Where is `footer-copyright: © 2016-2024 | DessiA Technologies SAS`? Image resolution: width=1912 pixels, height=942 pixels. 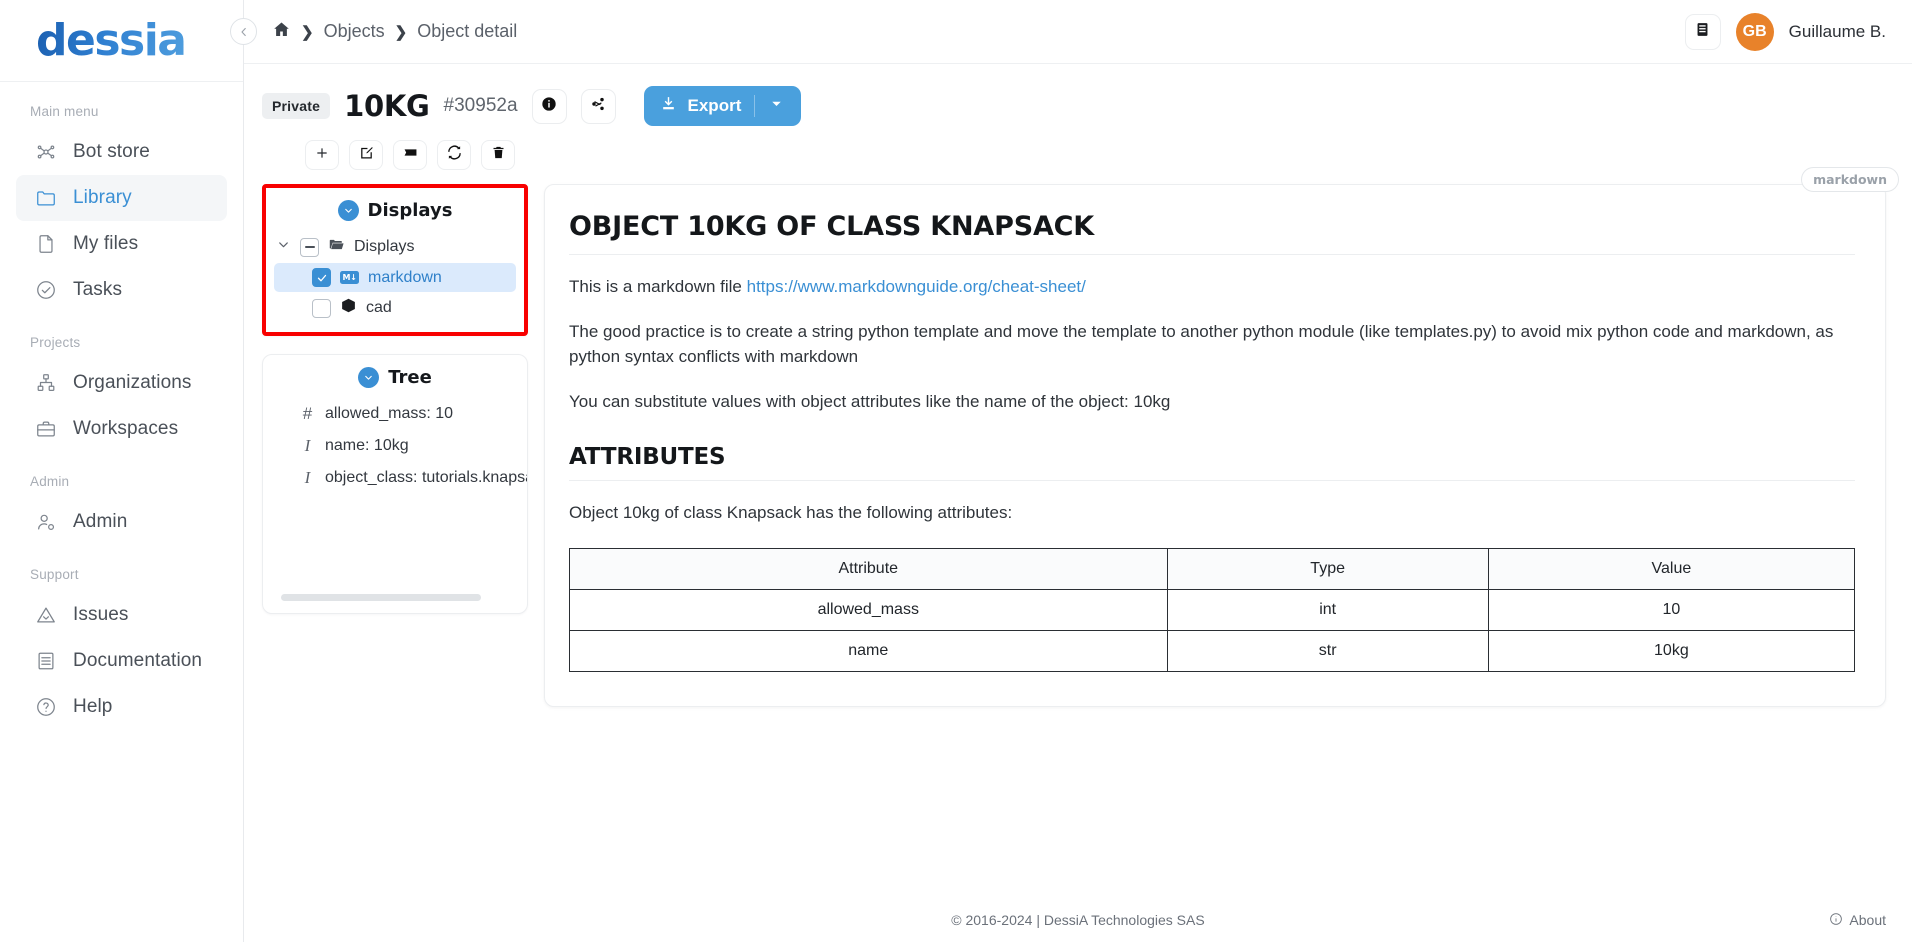 footer-copyright: © 2016-2024 | DessiA Technologies SAS is located at coordinates (1078, 920).